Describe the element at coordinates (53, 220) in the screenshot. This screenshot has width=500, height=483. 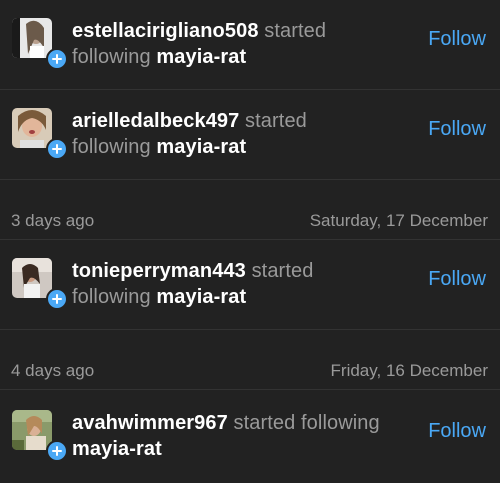
I see `relative-date: 3 days ago` at that location.